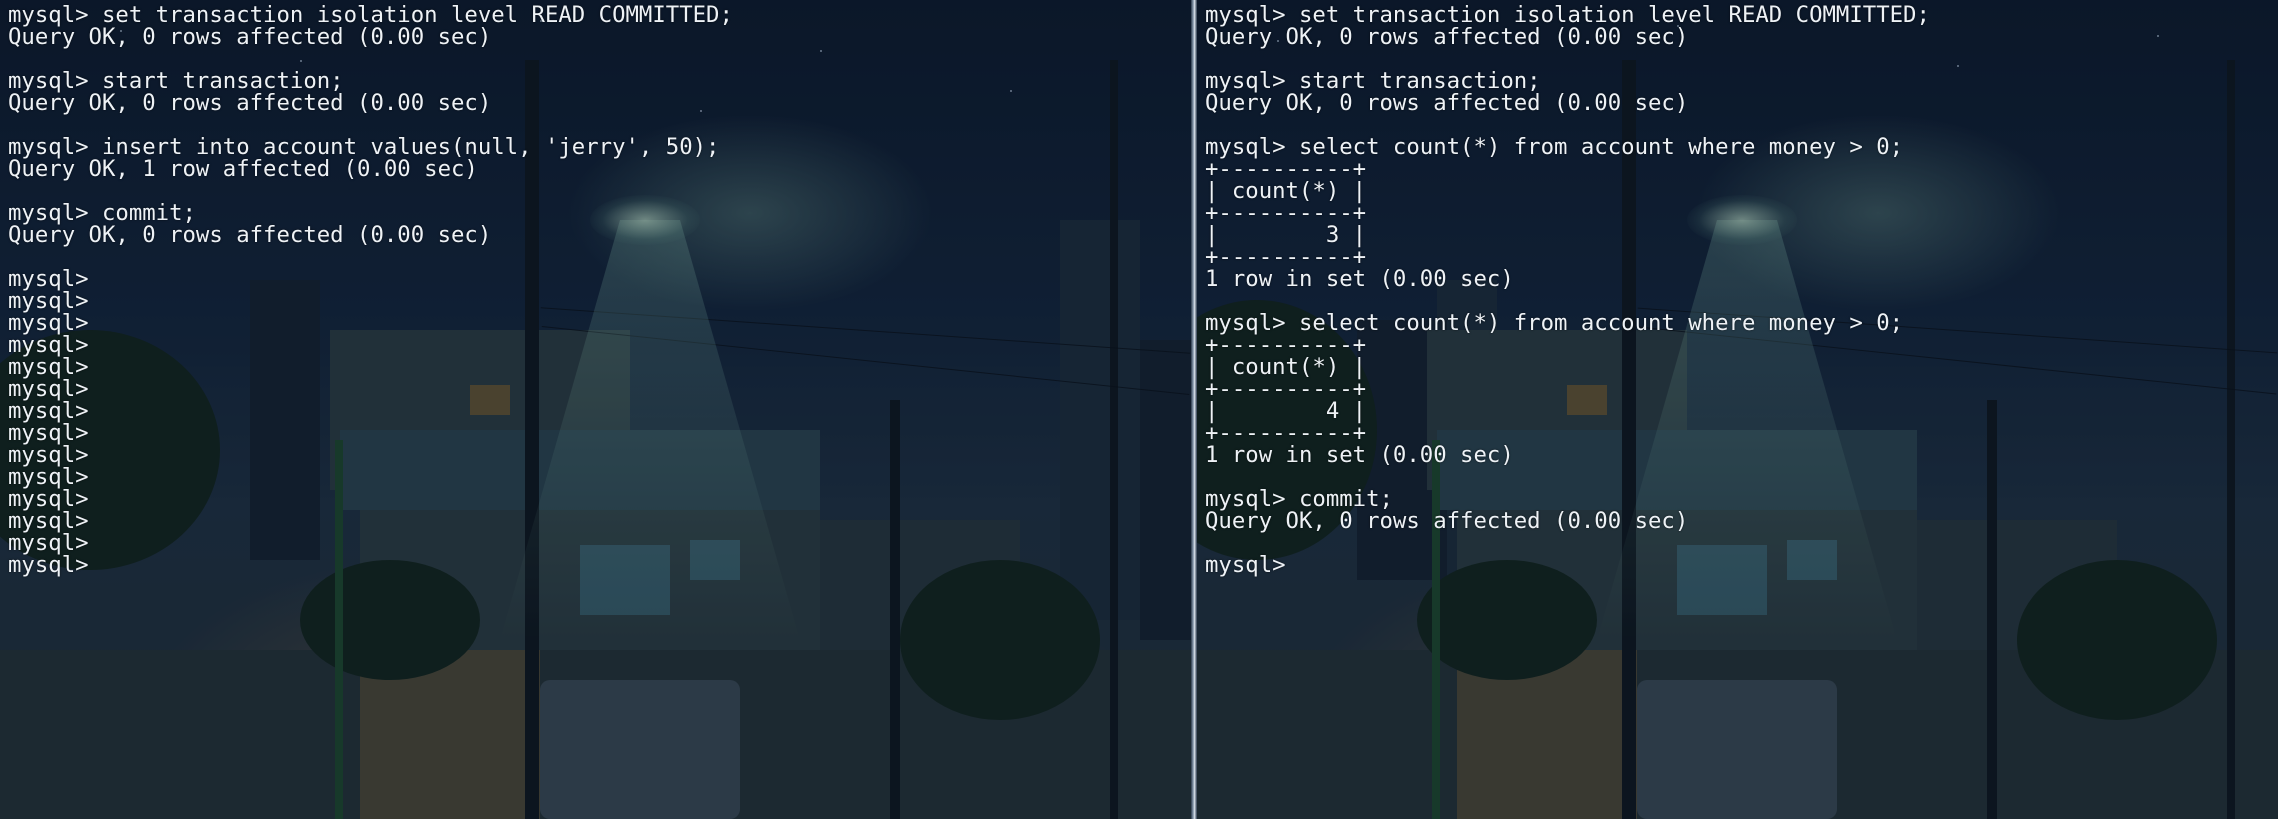 Image resolution: width=2278 pixels, height=819 pixels. I want to click on output-line: | 3 |, so click(1286, 235).